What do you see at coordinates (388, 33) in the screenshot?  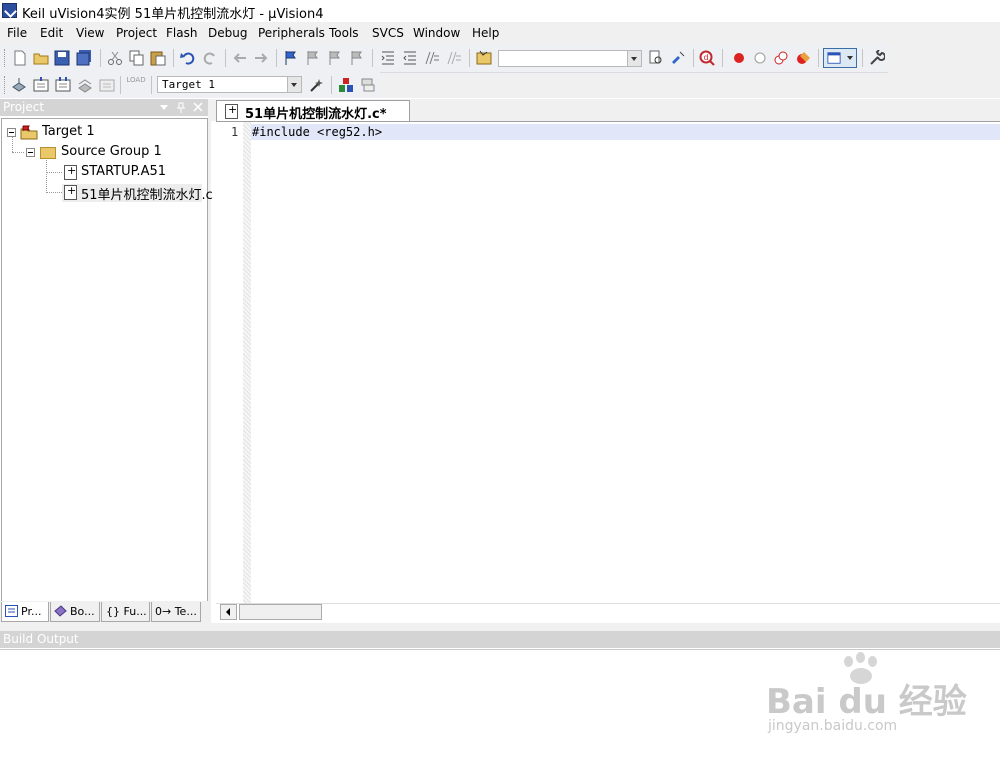 I see `menu-svcs: SVCS` at bounding box center [388, 33].